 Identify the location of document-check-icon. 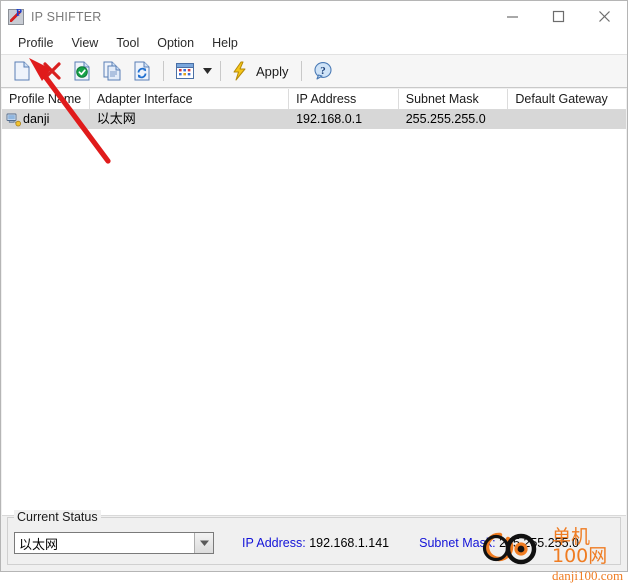
(82, 71).